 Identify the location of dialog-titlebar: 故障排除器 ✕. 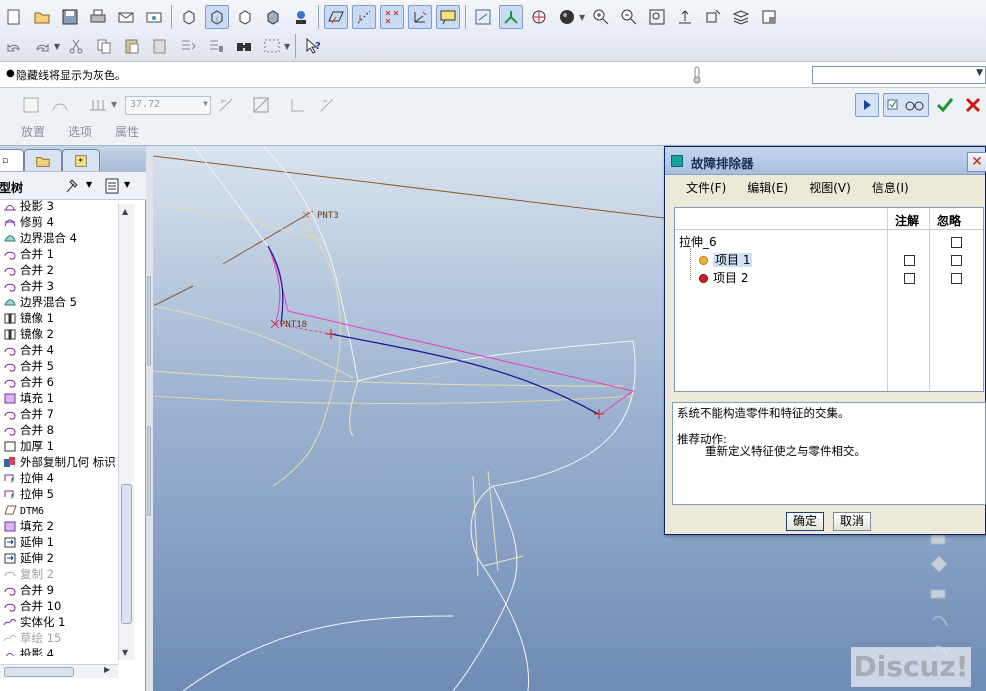
(825, 161).